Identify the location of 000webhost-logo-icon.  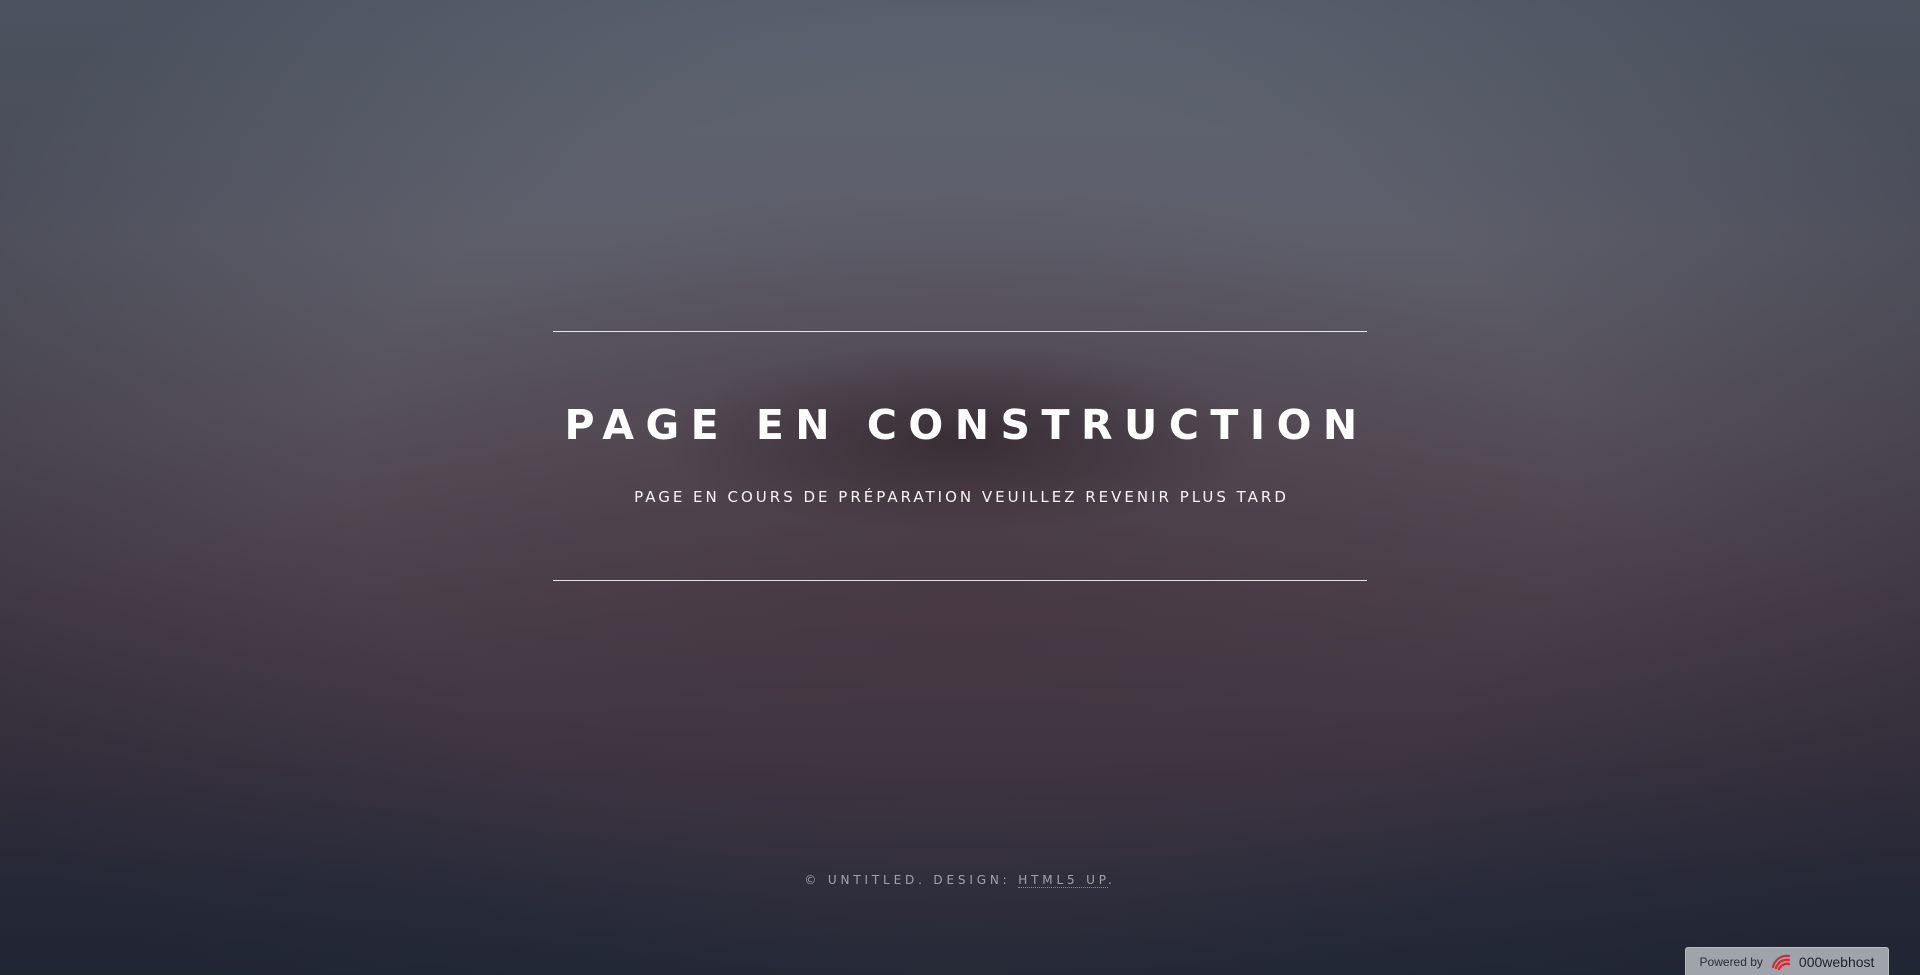
(1781, 962).